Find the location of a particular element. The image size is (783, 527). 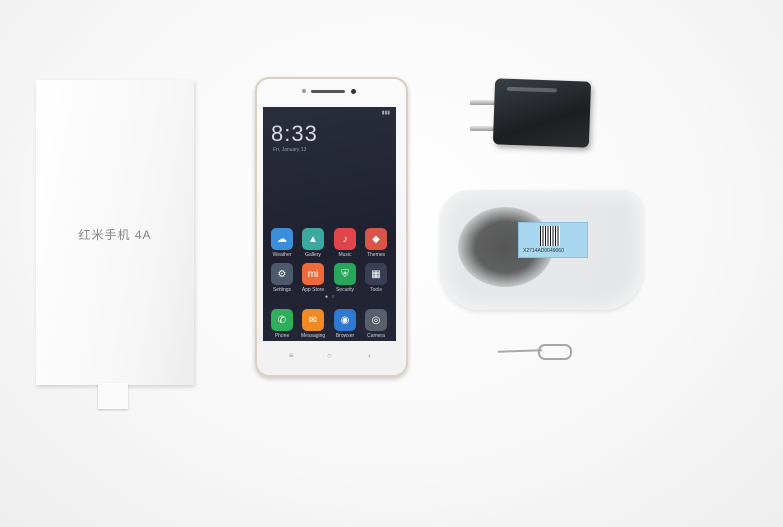

app-label: Gallery is located at coordinates (313, 255).